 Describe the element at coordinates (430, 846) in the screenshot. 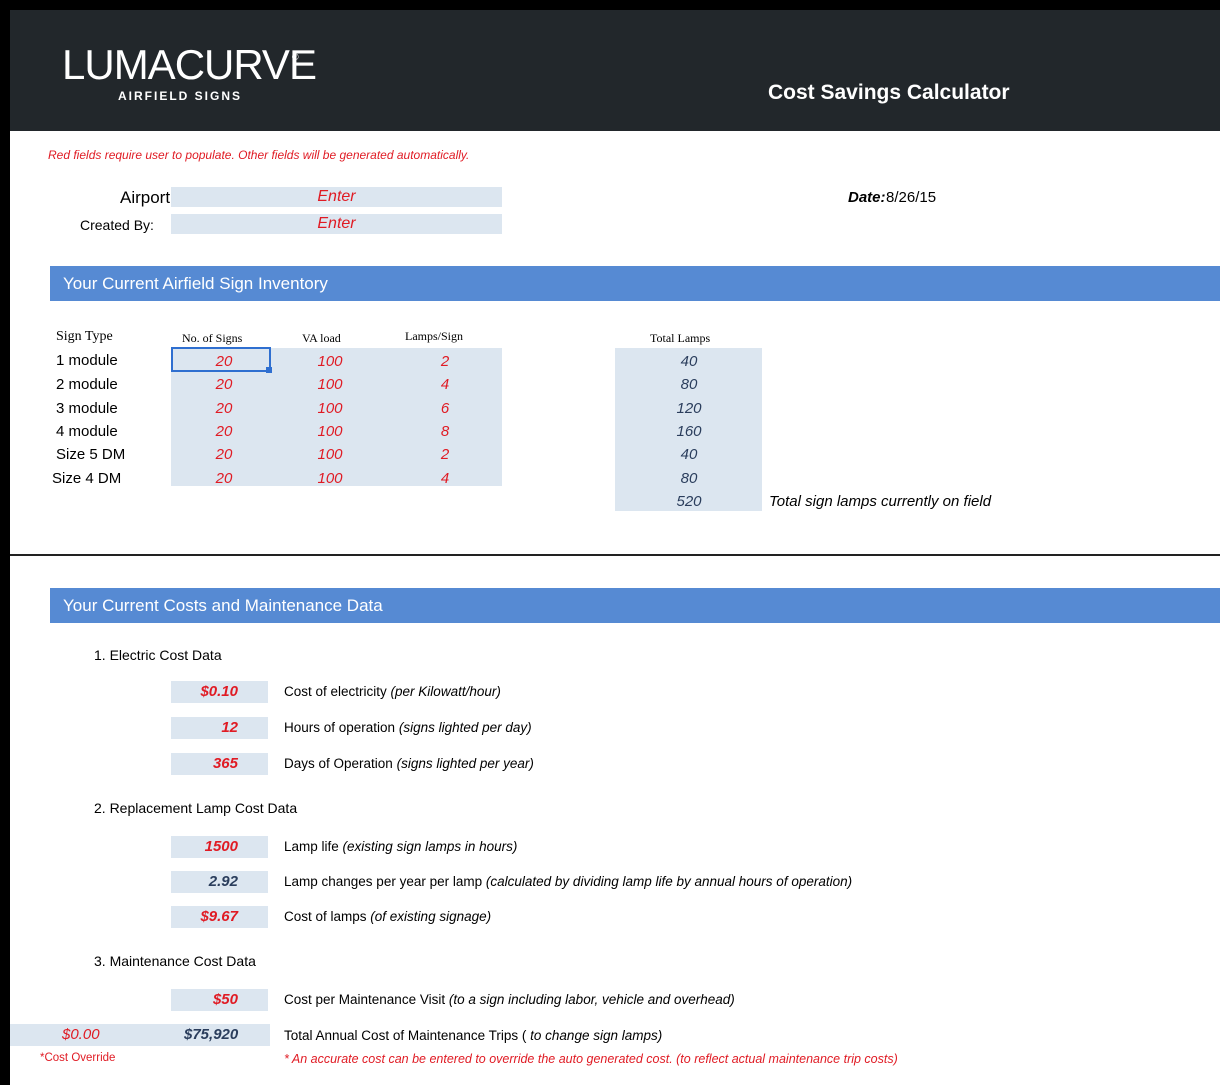

I see `lamp-life-hint: (existing sign lamps in hours)` at that location.